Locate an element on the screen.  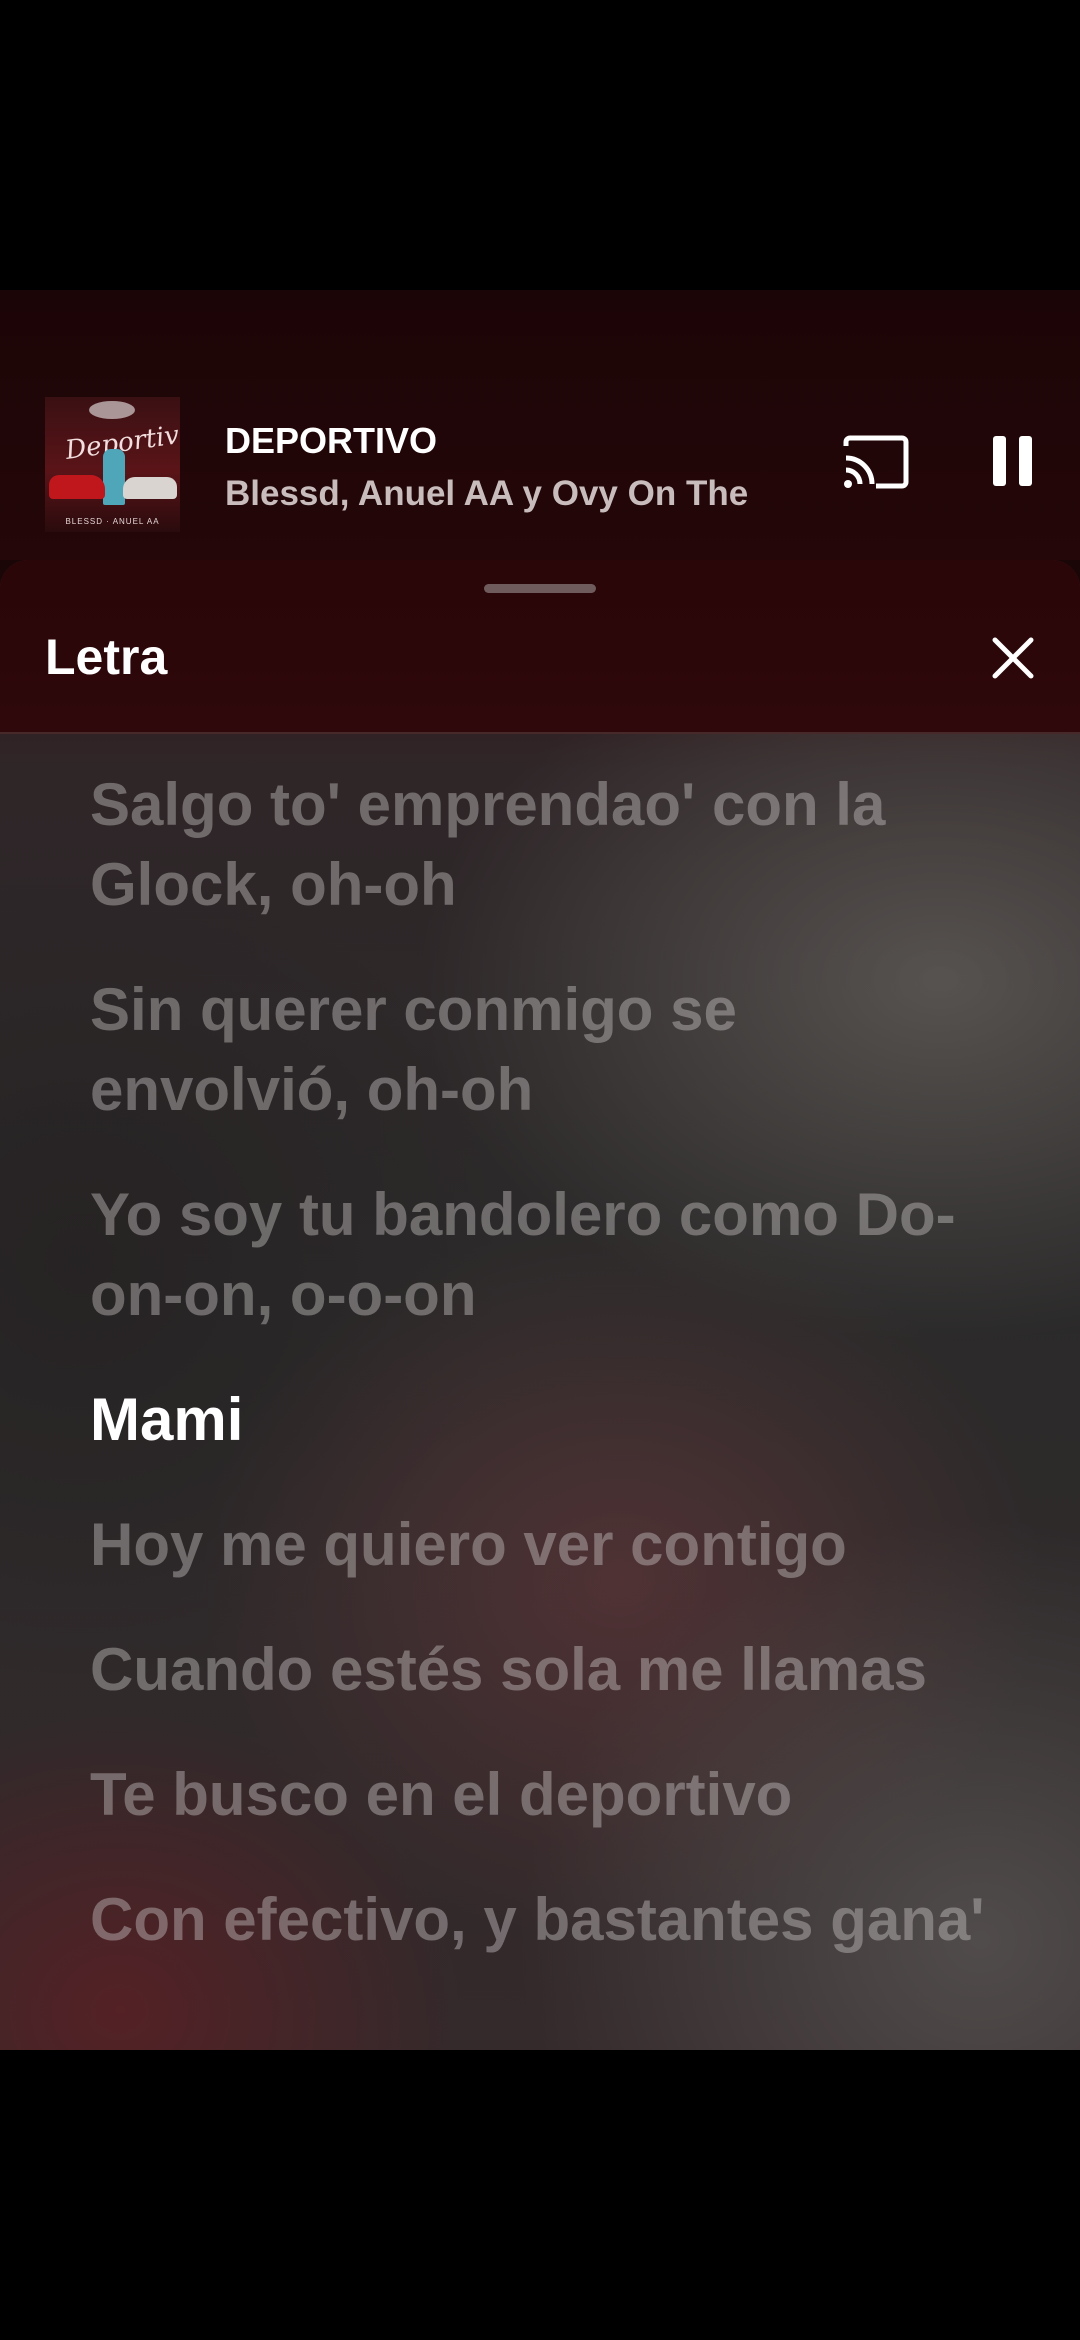
lyric-line: Sin querer conmigo se envolvió, oh-oh is located at coordinates (550, 1050).